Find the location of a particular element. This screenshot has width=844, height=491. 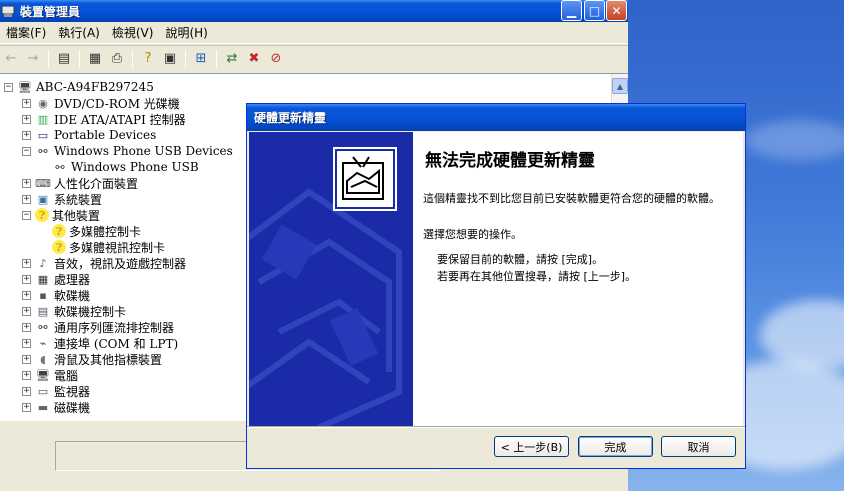

update-driver-icon: ⇄ is located at coordinates (232, 59).